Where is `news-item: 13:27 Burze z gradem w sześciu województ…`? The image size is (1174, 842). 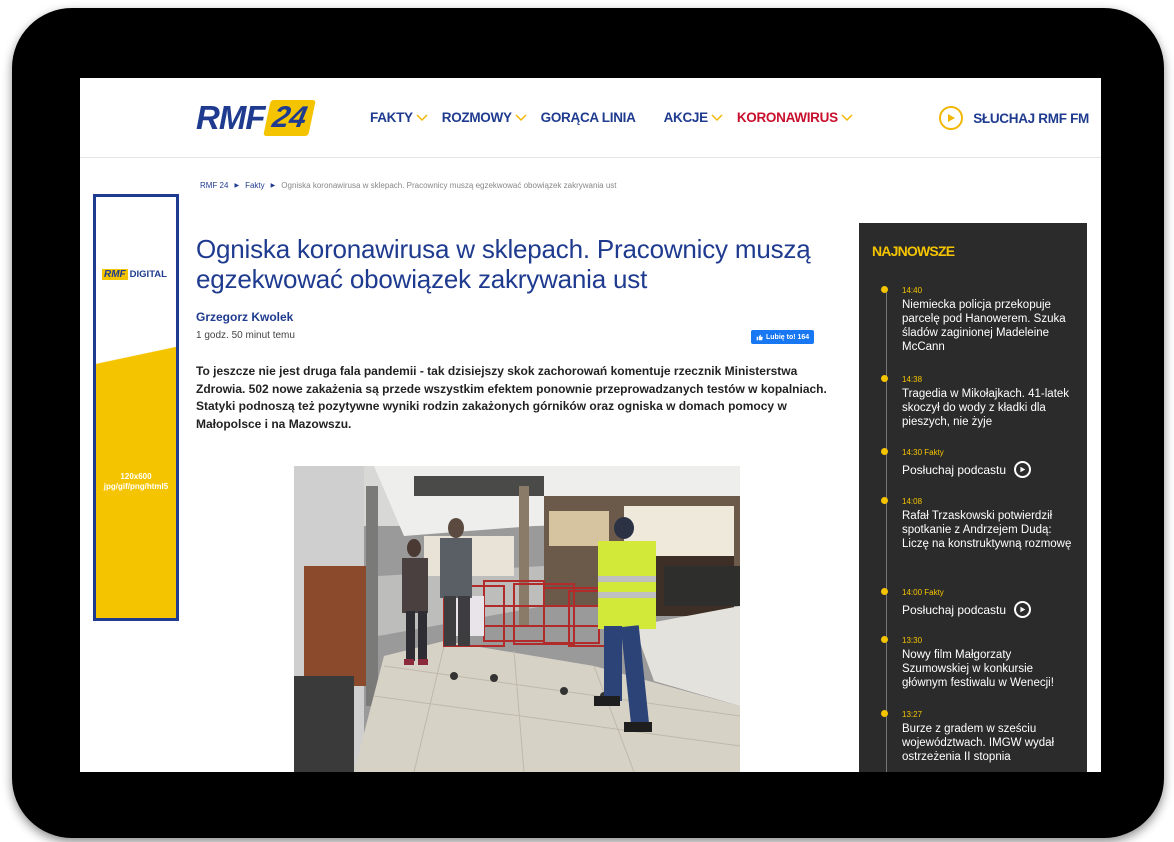
news-item: 13:27 Burze z gradem w sześciu województ… is located at coordinates (981, 737).